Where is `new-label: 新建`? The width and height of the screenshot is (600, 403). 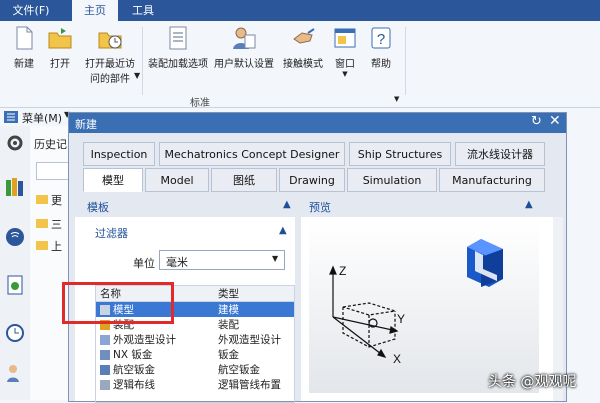 new-label: 新建 is located at coordinates (24, 64).